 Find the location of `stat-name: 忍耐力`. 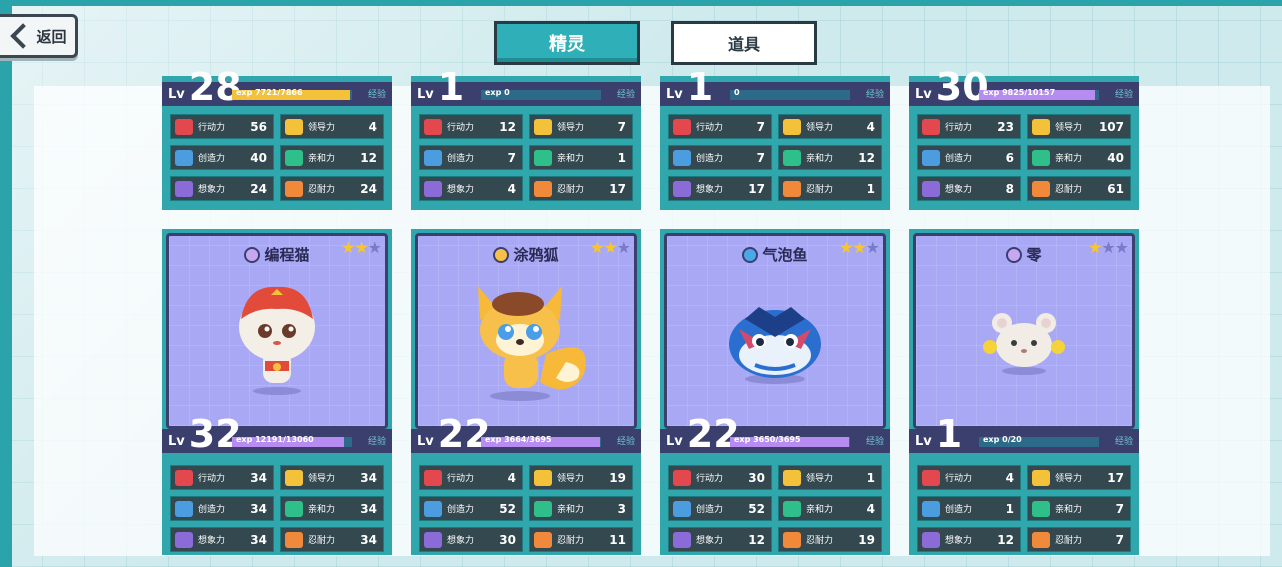

stat-name: 忍耐力 is located at coordinates (820, 190).